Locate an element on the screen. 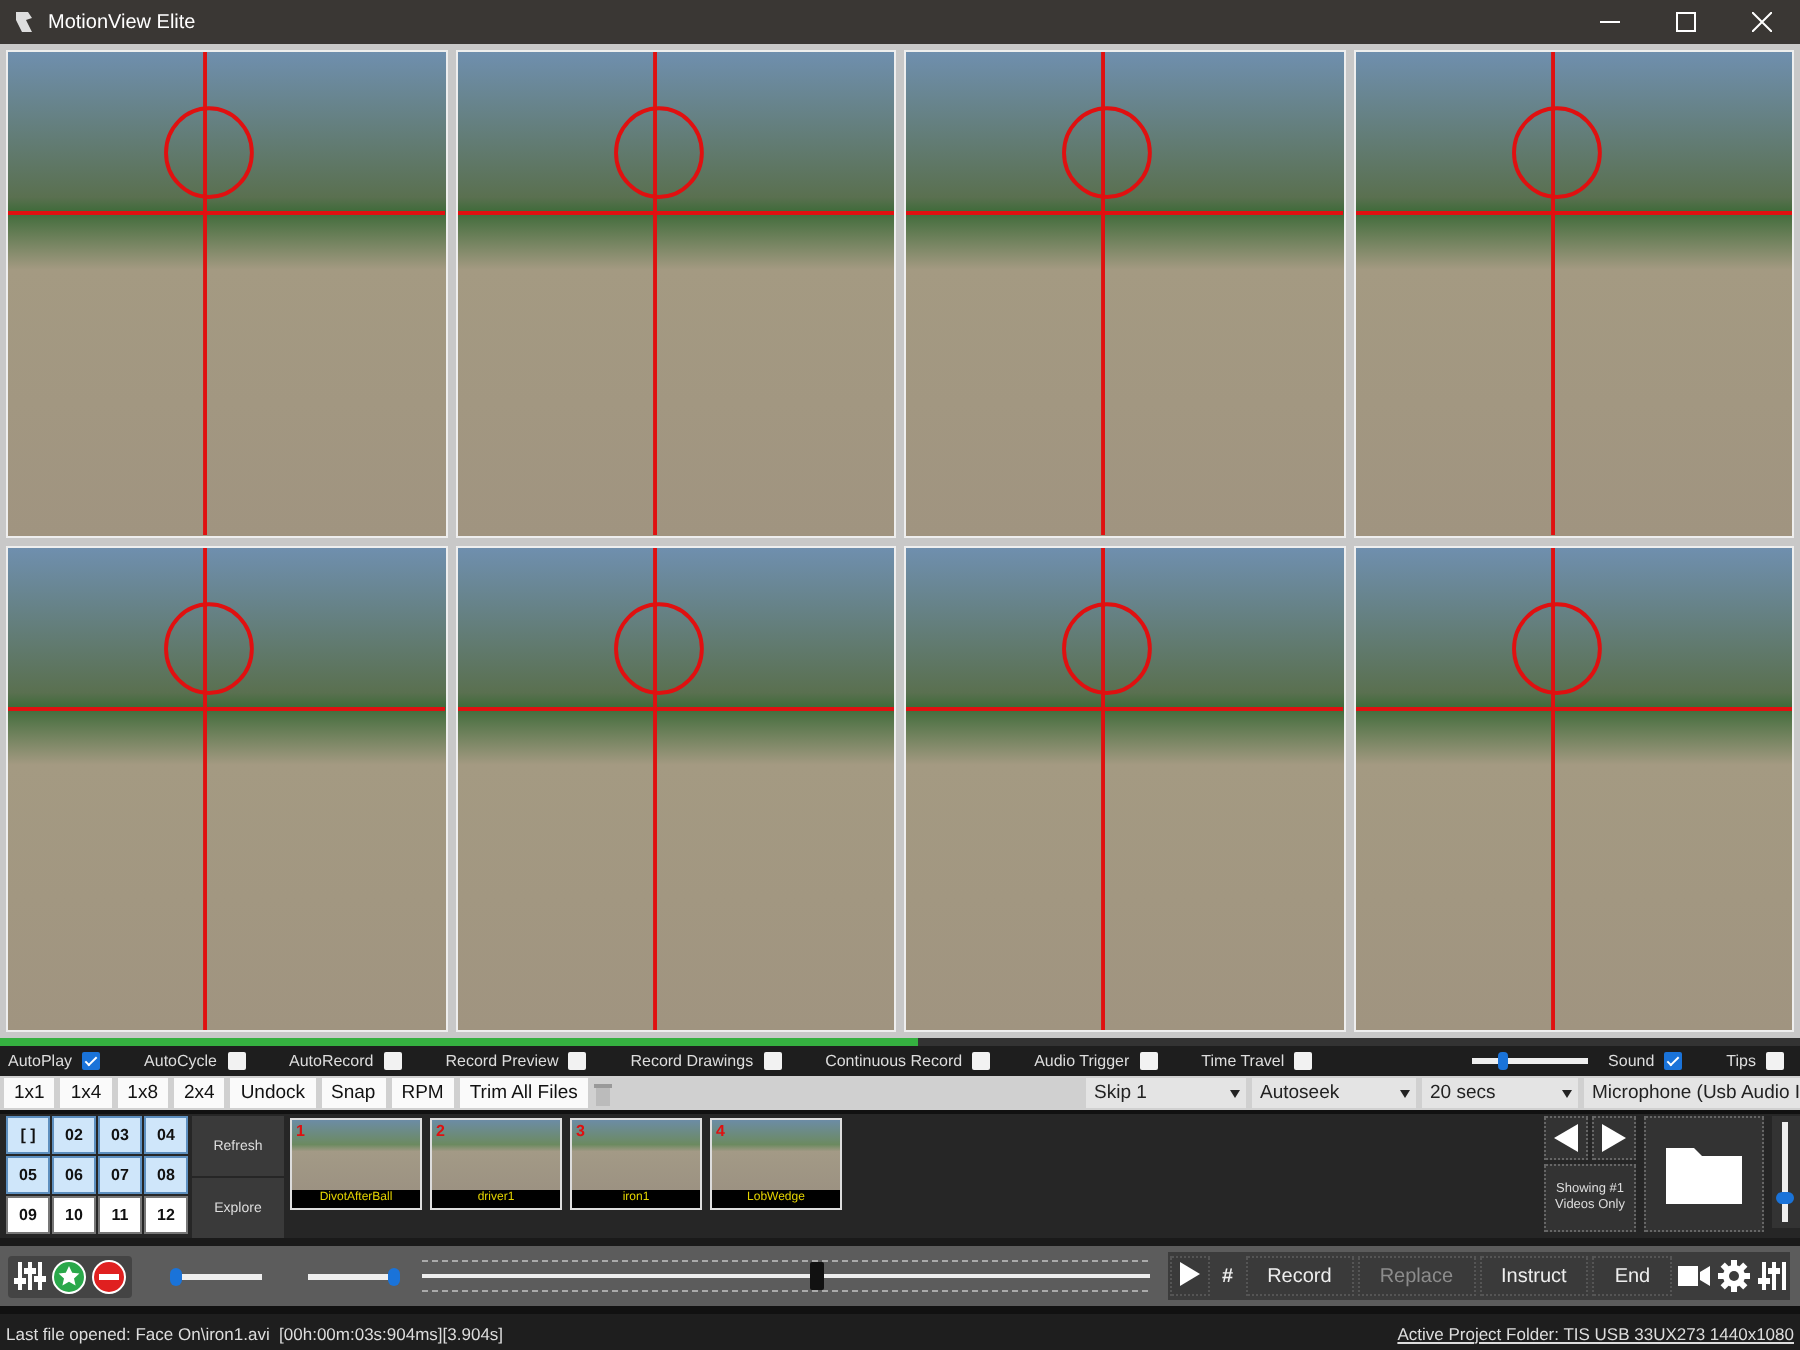  app-icon is located at coordinates (24, 22).